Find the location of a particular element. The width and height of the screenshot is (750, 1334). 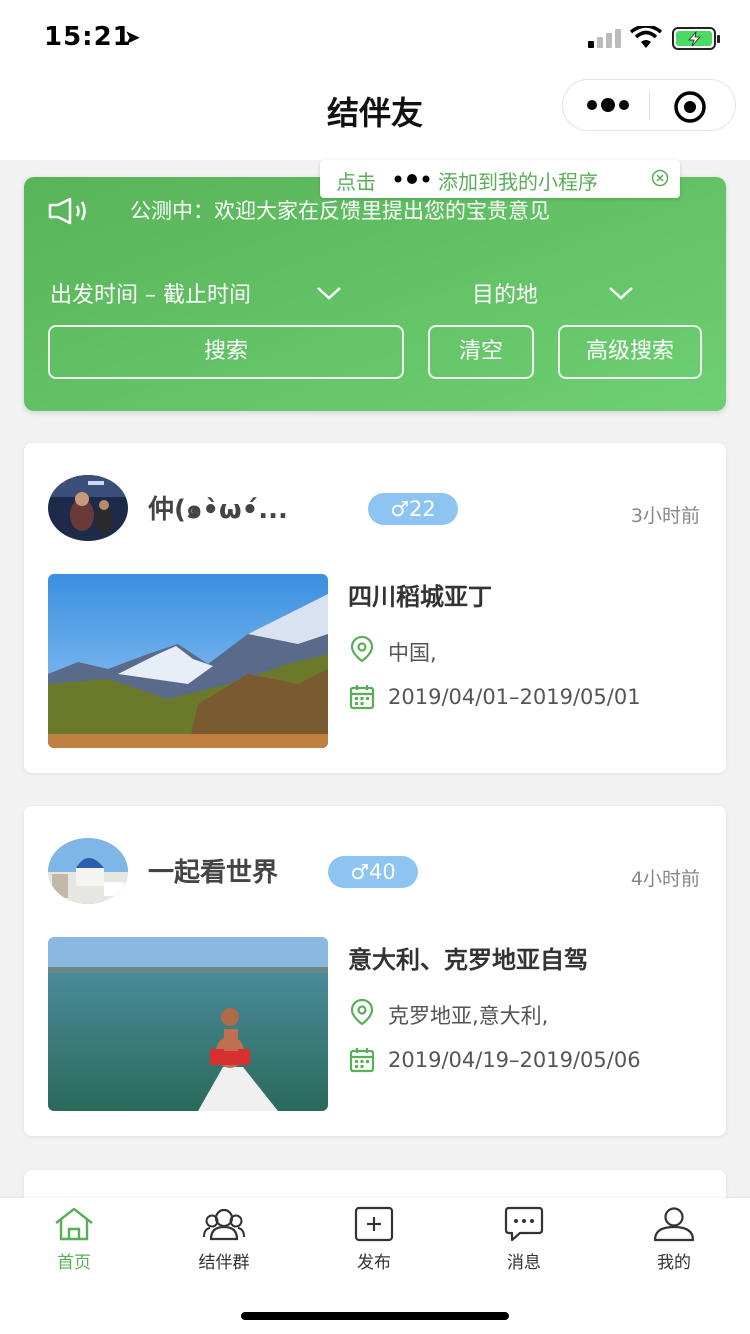

tip-prefix: 点击 is located at coordinates (356, 182).